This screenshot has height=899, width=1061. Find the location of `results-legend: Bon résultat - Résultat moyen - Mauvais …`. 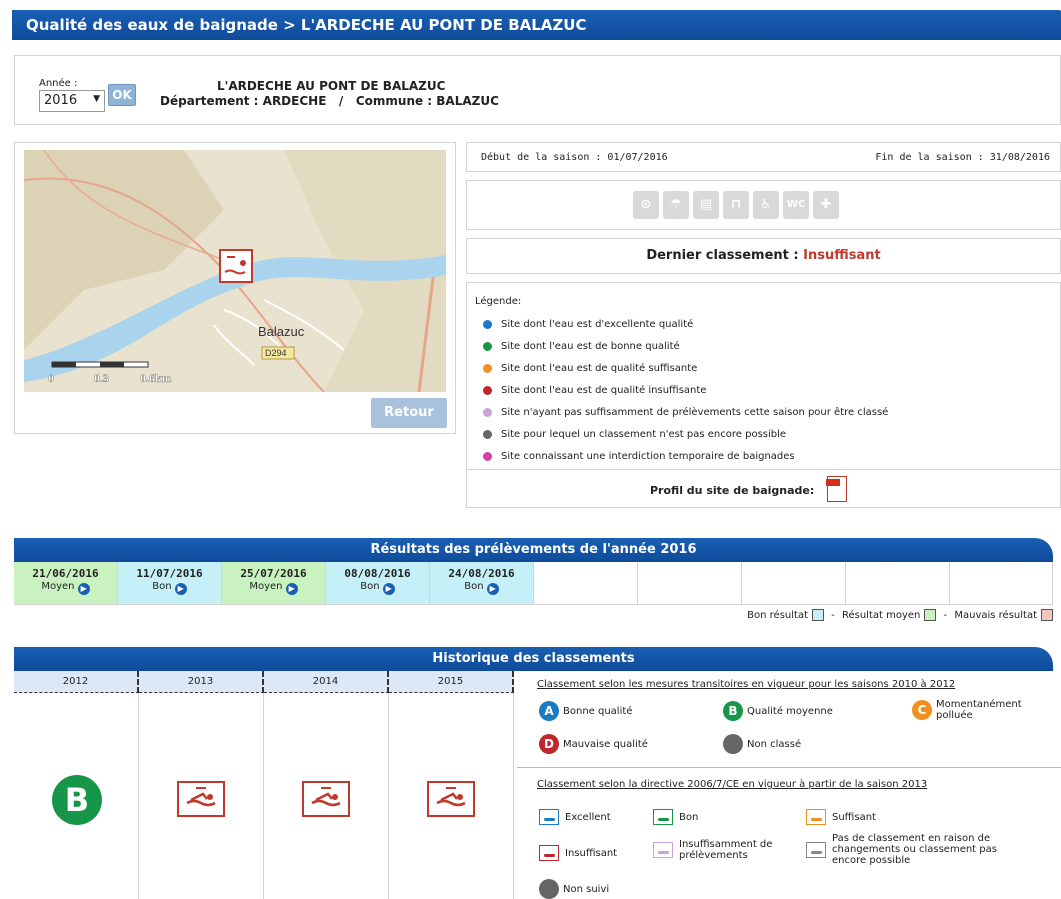

results-legend: Bon résultat - Résultat moyen - Mauvais … is located at coordinates (900, 615).